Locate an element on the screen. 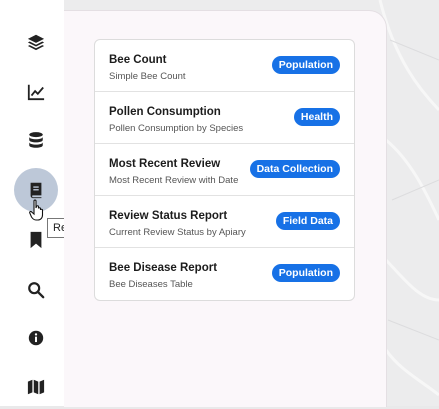 Image resolution: width=439 pixels, height=409 pixels. info-icon is located at coordinates (36, 338).